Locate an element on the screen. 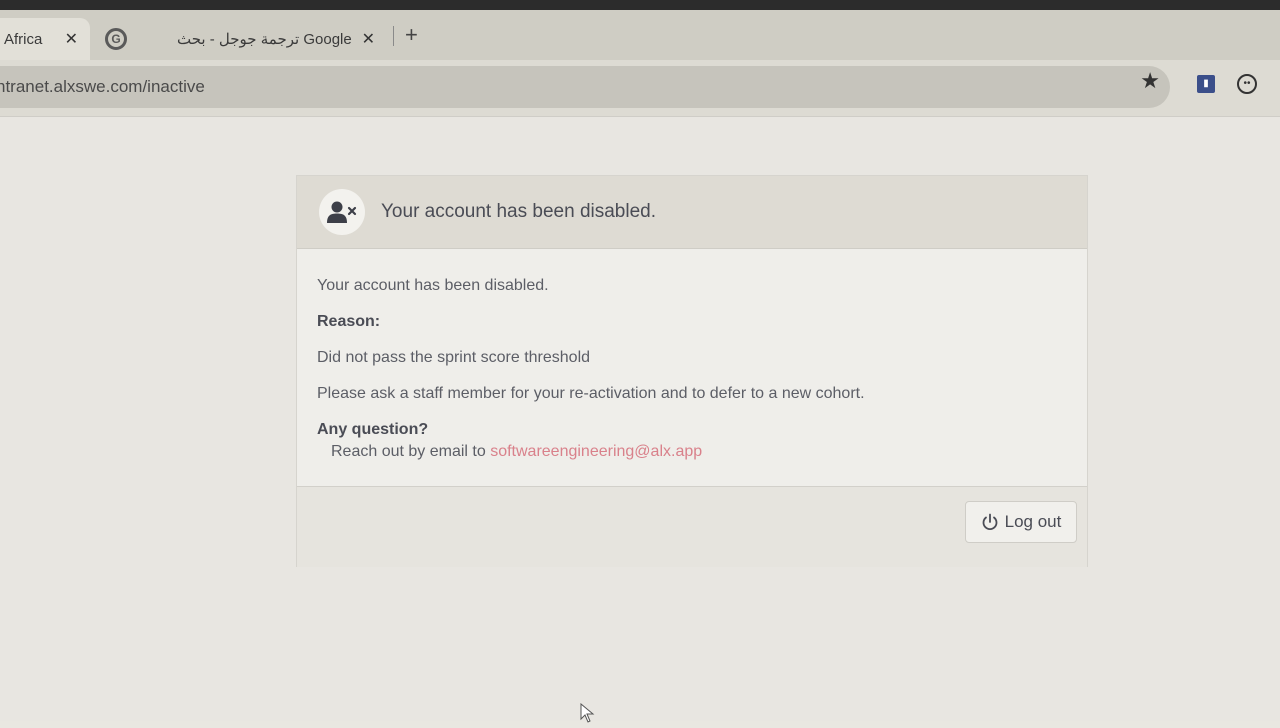 Image resolution: width=1280 pixels, height=728 pixels. tab-separator is located at coordinates (393, 36).